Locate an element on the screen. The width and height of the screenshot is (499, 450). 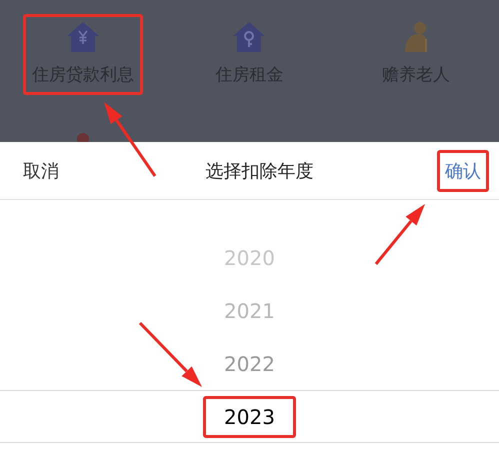
year-option: 2020 is located at coordinates (249, 257).